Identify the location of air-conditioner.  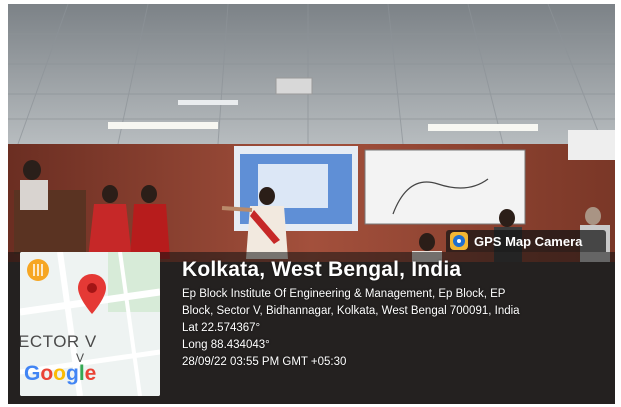
(591, 145).